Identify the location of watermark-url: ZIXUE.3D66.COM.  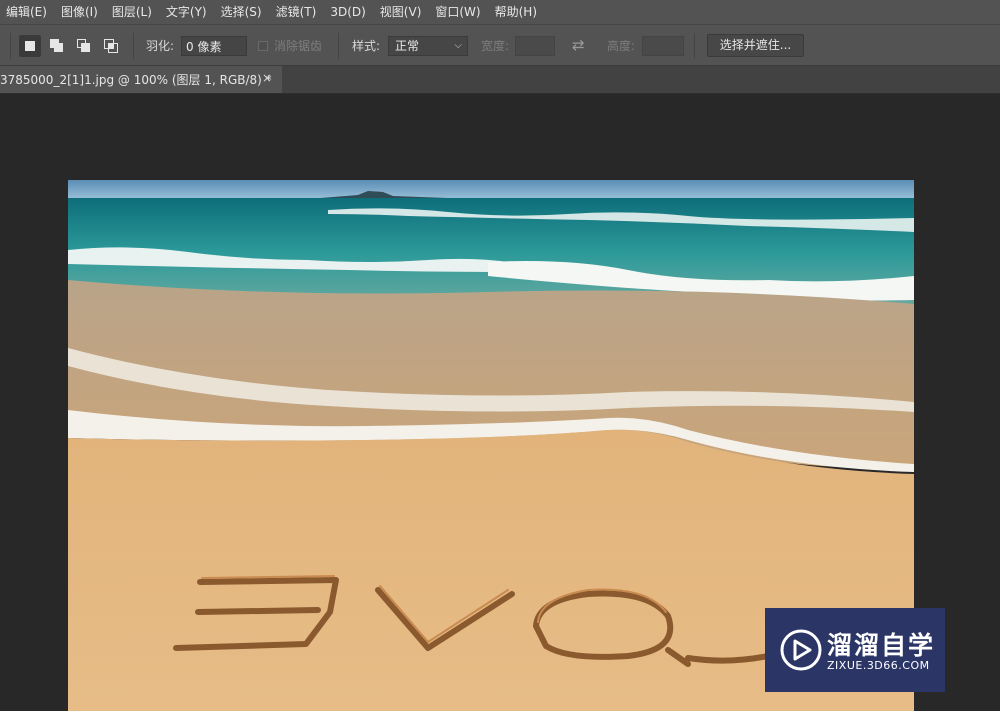
(878, 665).